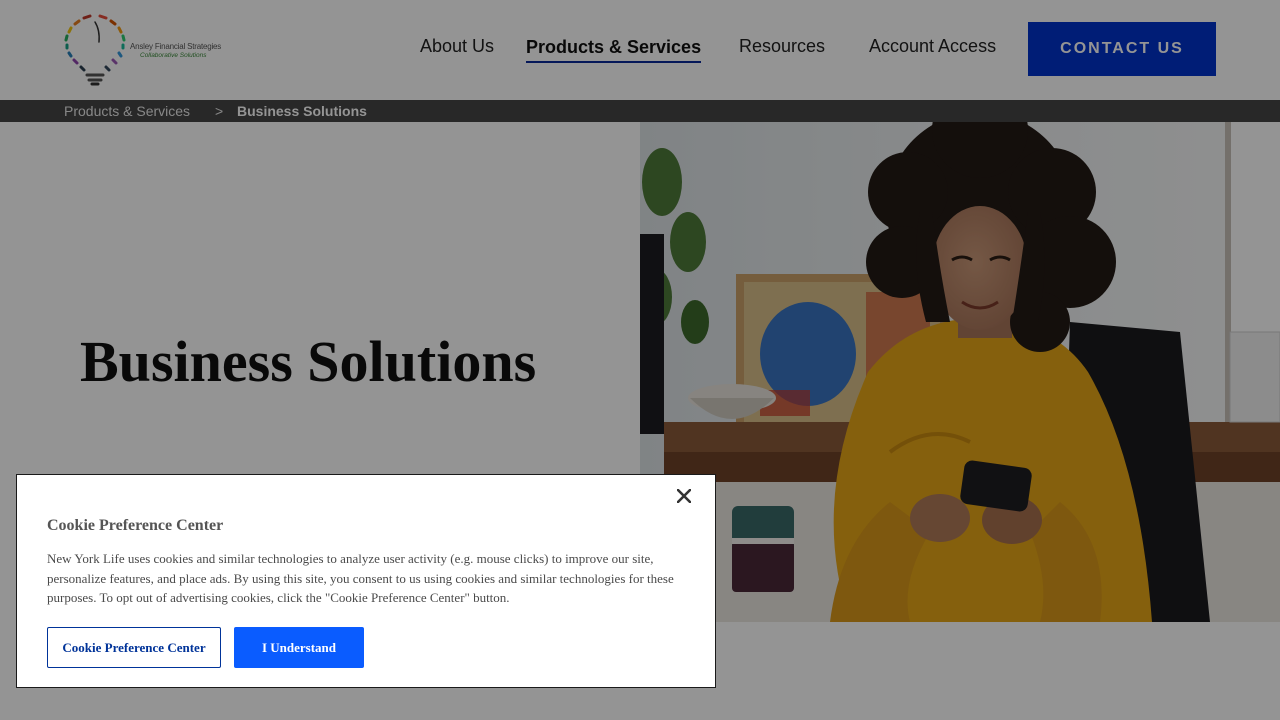 The width and height of the screenshot is (1280, 720). Describe the element at coordinates (134, 647) in the screenshot. I see `cookie-preference-center-button: Cookie Preference Center` at that location.